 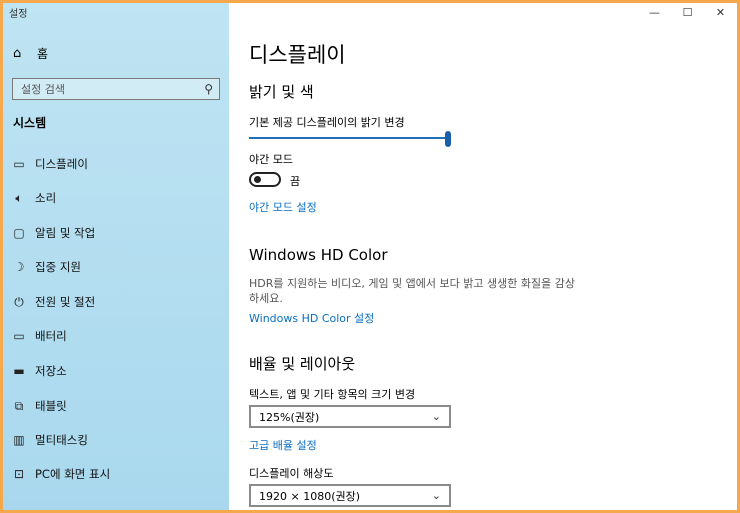 What do you see at coordinates (51, 336) in the screenshot?
I see `sidebar-item-label: 배터리` at bounding box center [51, 336].